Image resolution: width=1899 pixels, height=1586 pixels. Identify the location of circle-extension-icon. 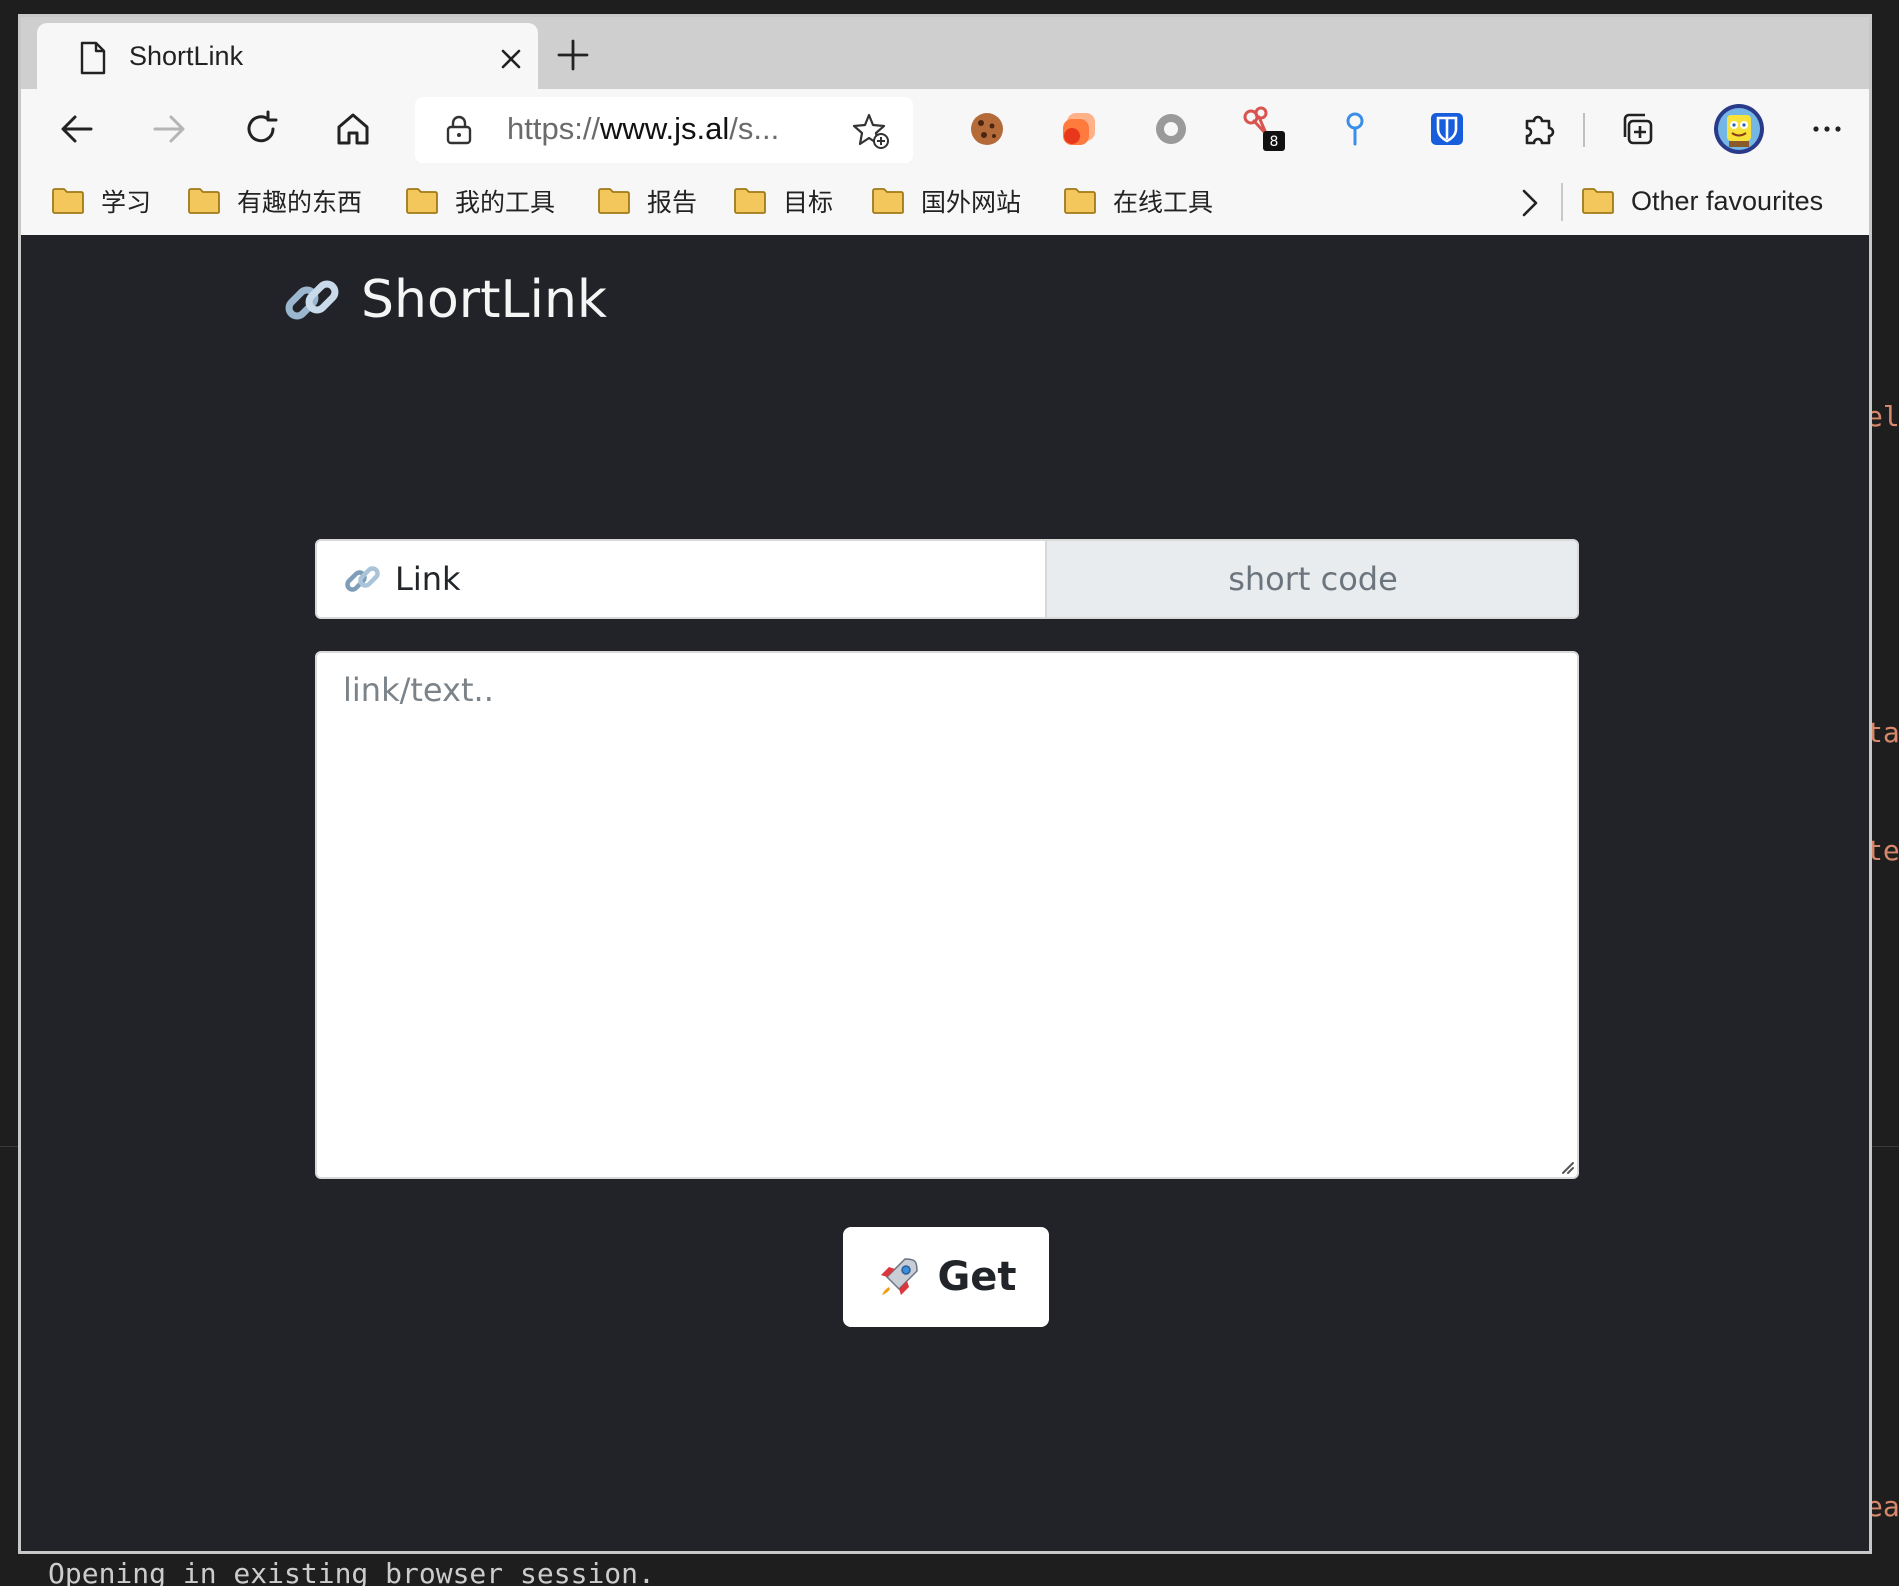
(1171, 129).